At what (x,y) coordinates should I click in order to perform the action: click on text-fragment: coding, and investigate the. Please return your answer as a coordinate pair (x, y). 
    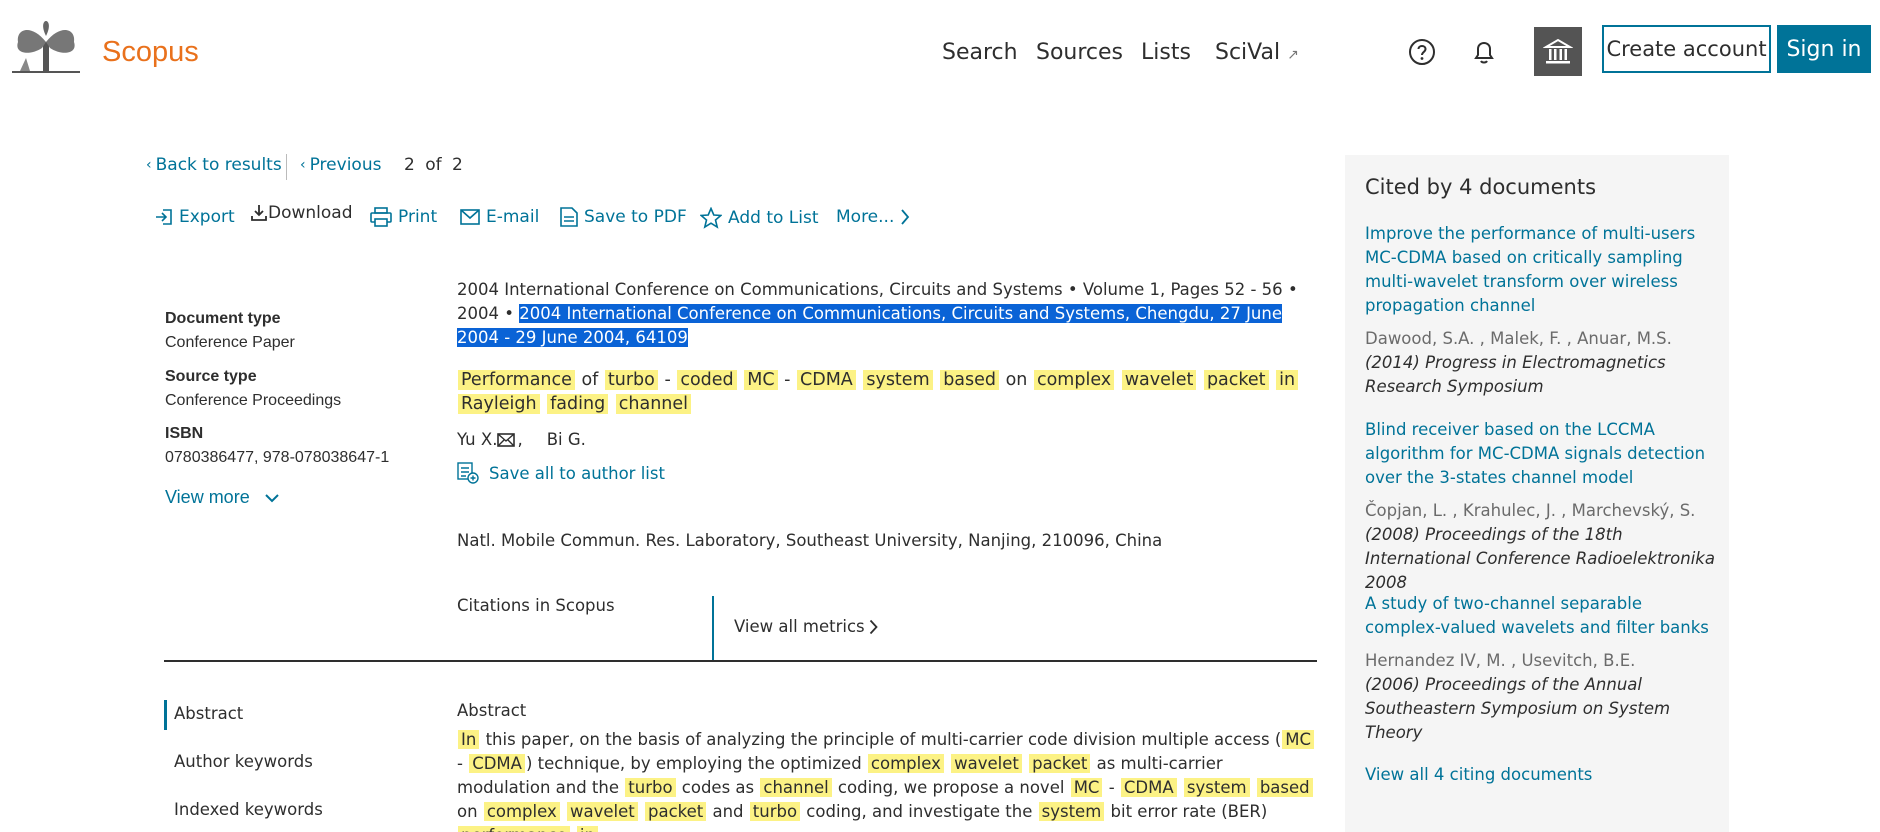
    Looking at the image, I should click on (919, 811).